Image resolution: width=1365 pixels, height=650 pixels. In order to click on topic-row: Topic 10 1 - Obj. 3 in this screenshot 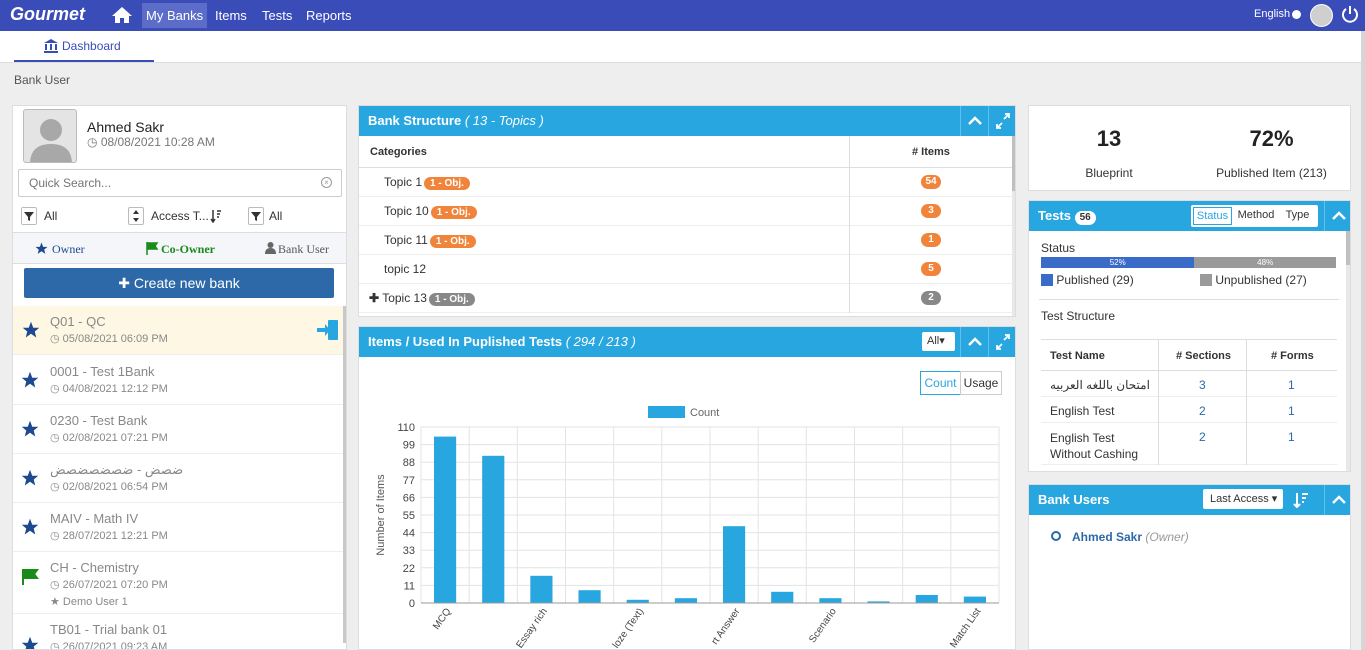, I will do `click(685, 211)`.